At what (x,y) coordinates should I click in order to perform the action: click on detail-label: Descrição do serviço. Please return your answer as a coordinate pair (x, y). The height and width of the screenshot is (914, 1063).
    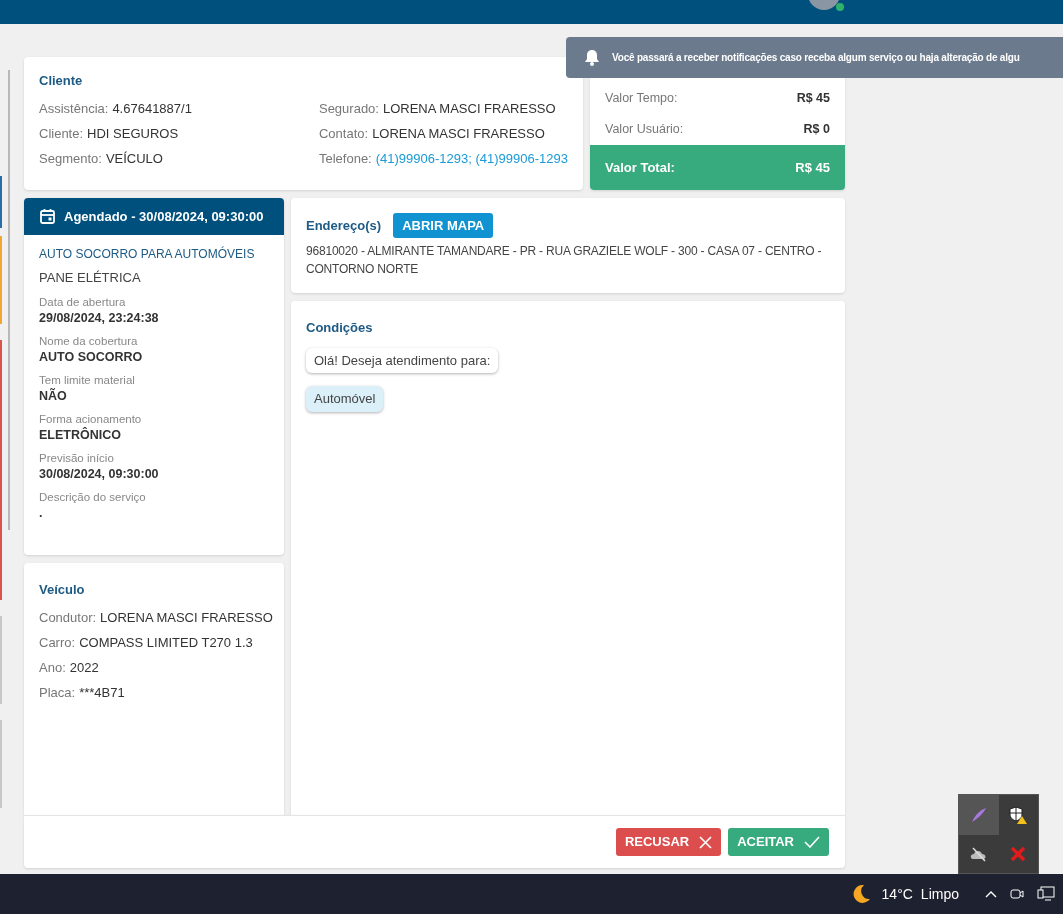
    Looking at the image, I should click on (93, 497).